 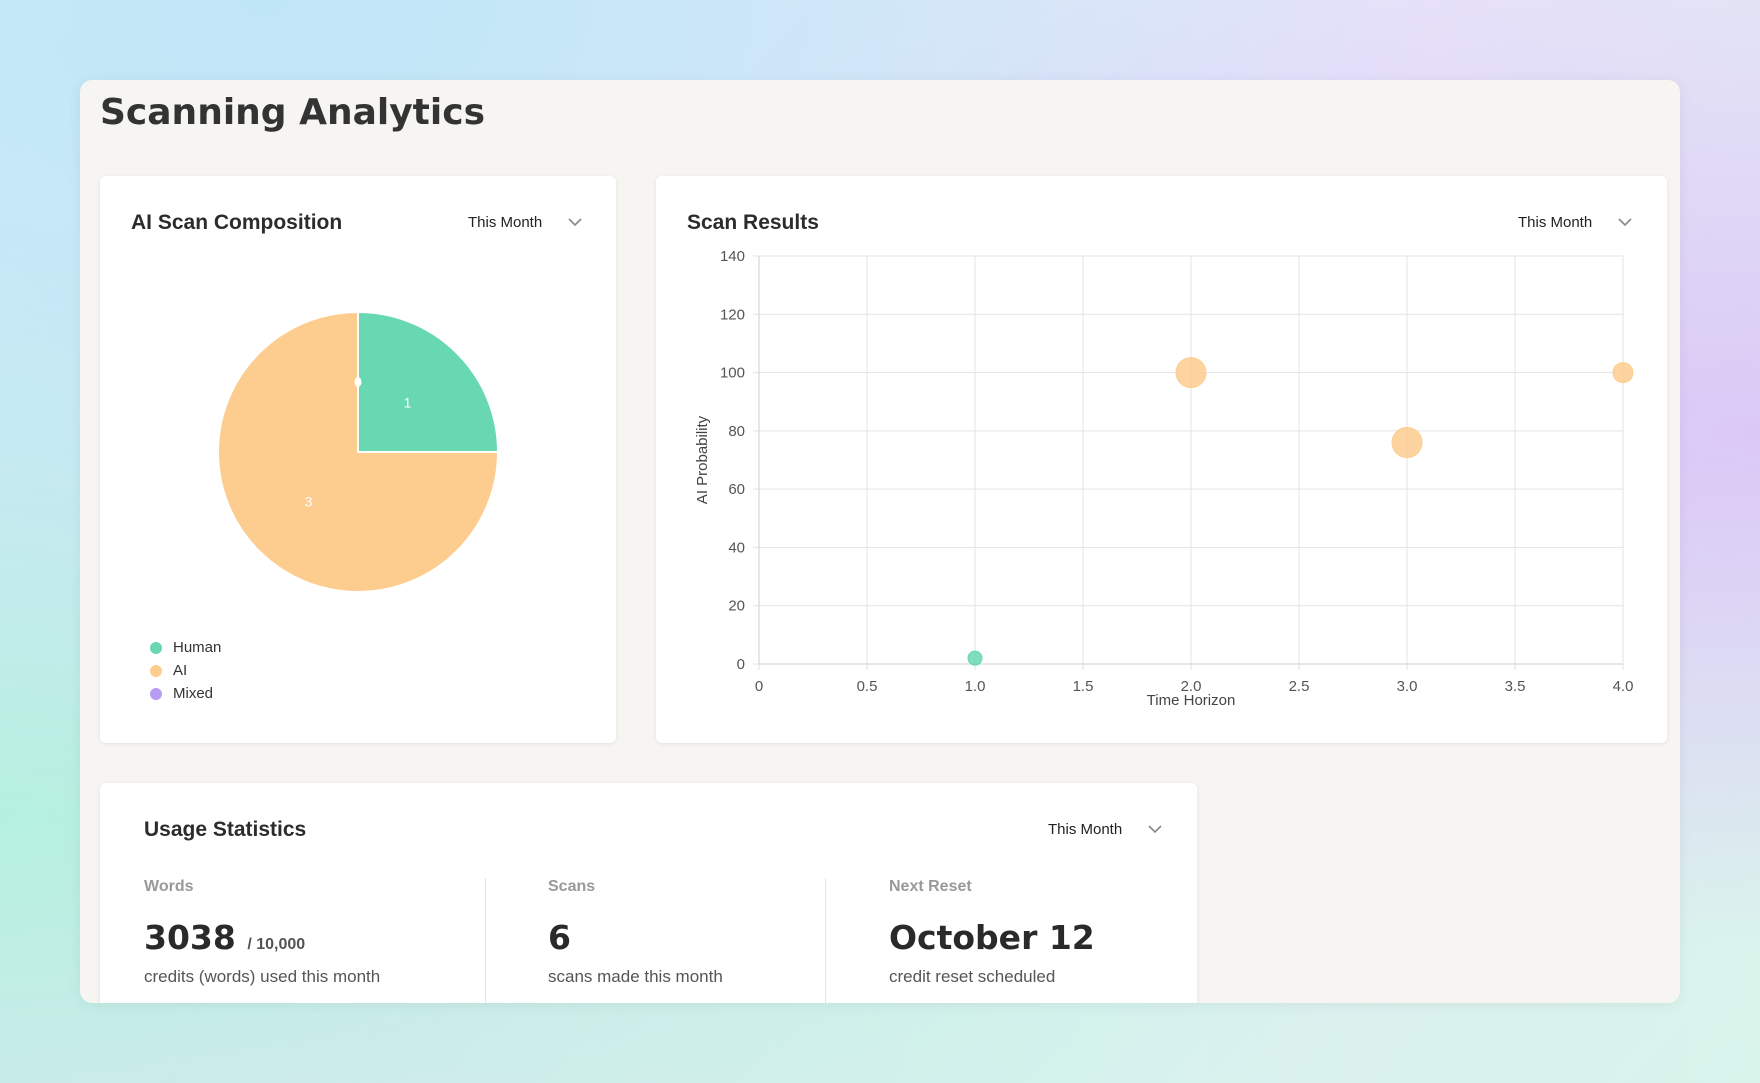 I want to click on y-tick-label: 0, so click(x=741, y=664).